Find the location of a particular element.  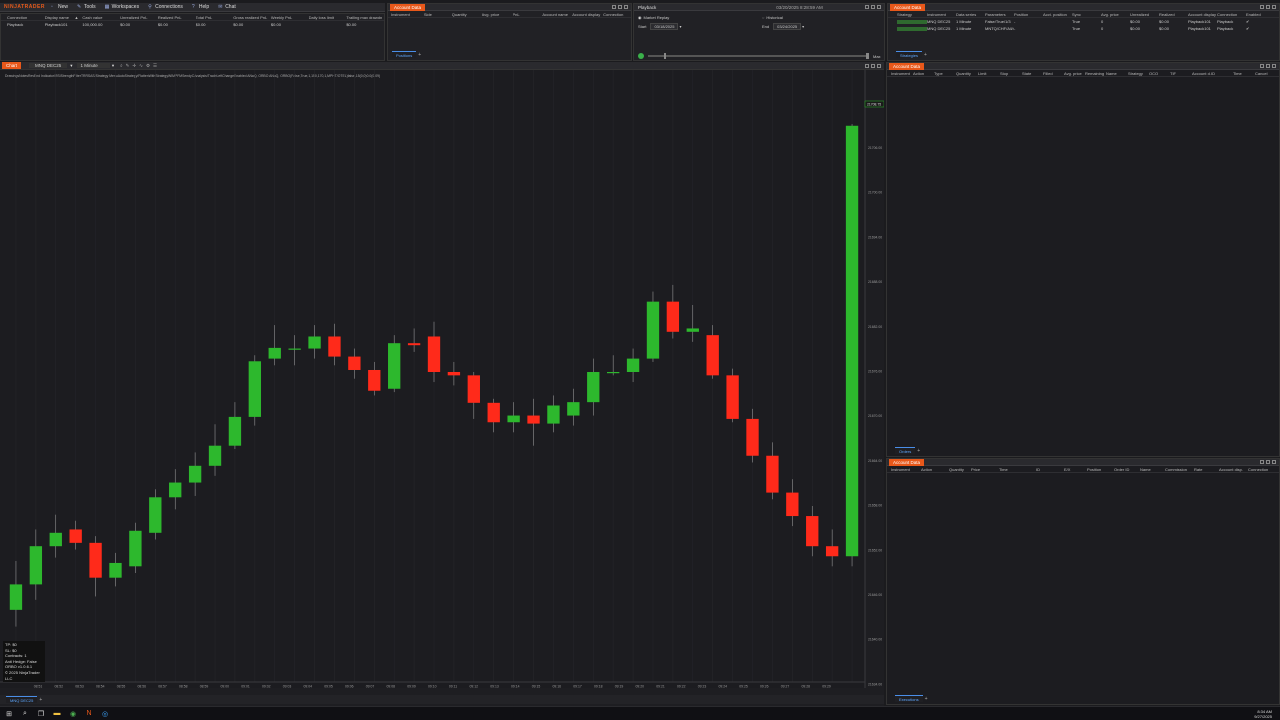

col-rate: Rate is located at coordinates (1206, 469).